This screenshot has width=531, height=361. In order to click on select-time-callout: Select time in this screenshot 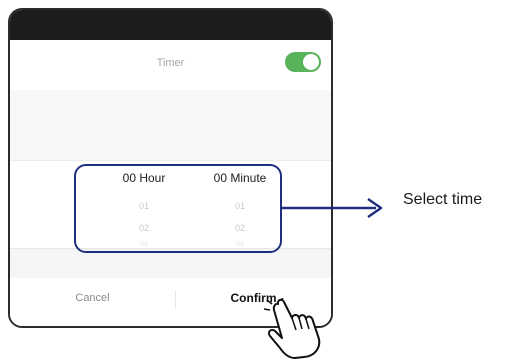, I will do `click(443, 199)`.